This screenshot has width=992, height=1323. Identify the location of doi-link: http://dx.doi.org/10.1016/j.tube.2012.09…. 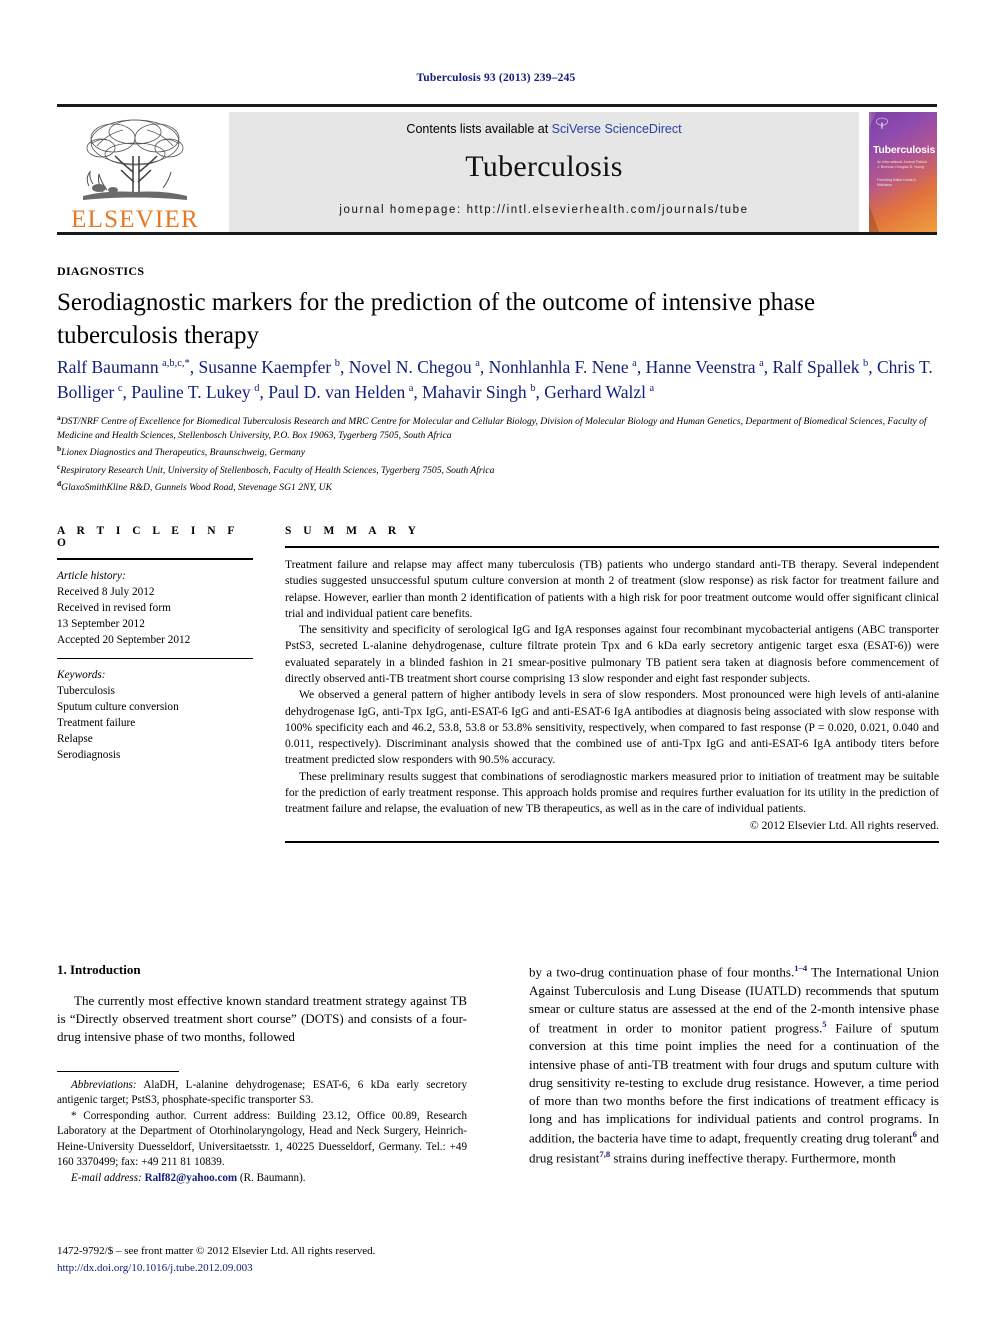
(267, 1268).